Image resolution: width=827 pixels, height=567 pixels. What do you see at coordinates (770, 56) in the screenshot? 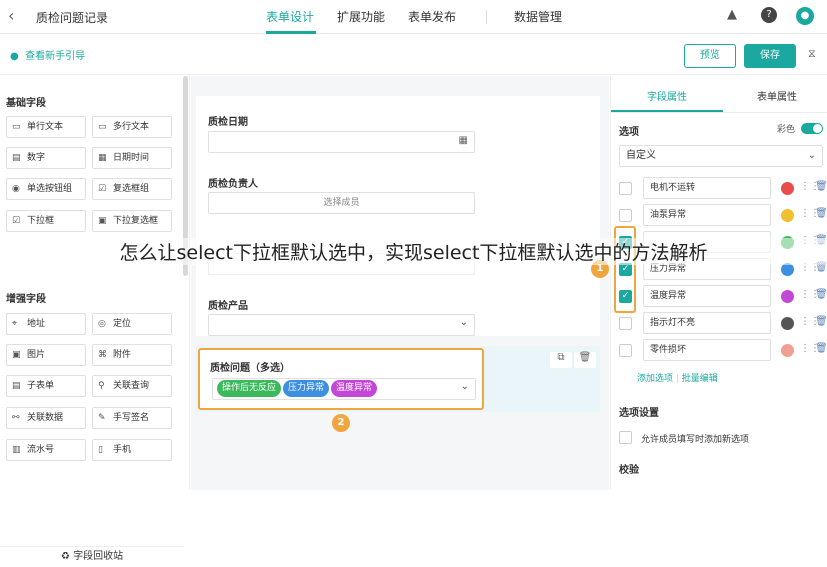
I see `save-button: 保存` at bounding box center [770, 56].